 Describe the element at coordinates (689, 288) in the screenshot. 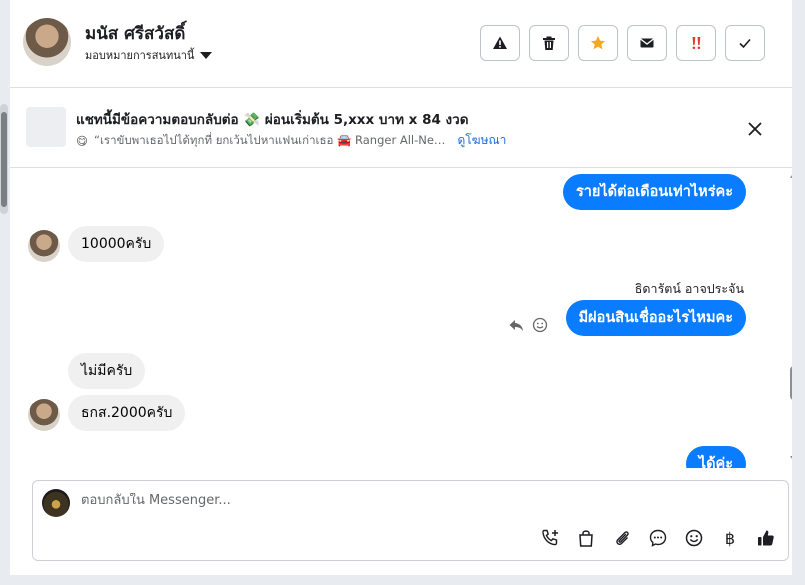

I see `sender-name: ธิดารัตน์ อาจประจัน` at that location.